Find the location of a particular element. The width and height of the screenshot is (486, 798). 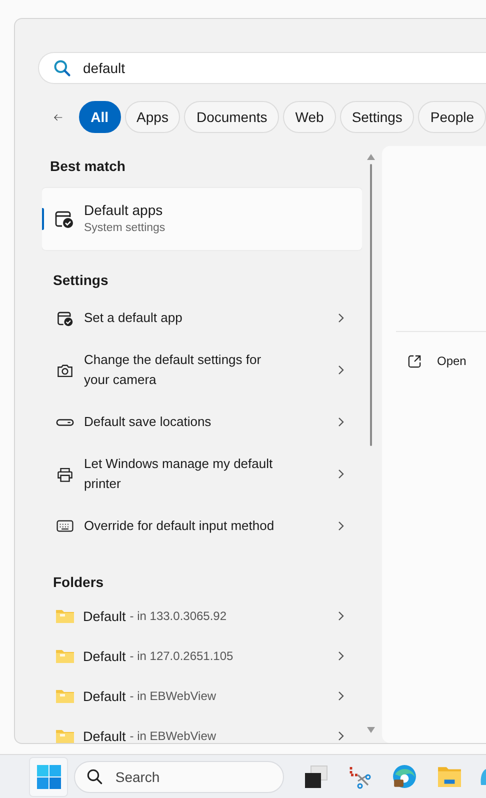

scroll-down-icon is located at coordinates (371, 730).